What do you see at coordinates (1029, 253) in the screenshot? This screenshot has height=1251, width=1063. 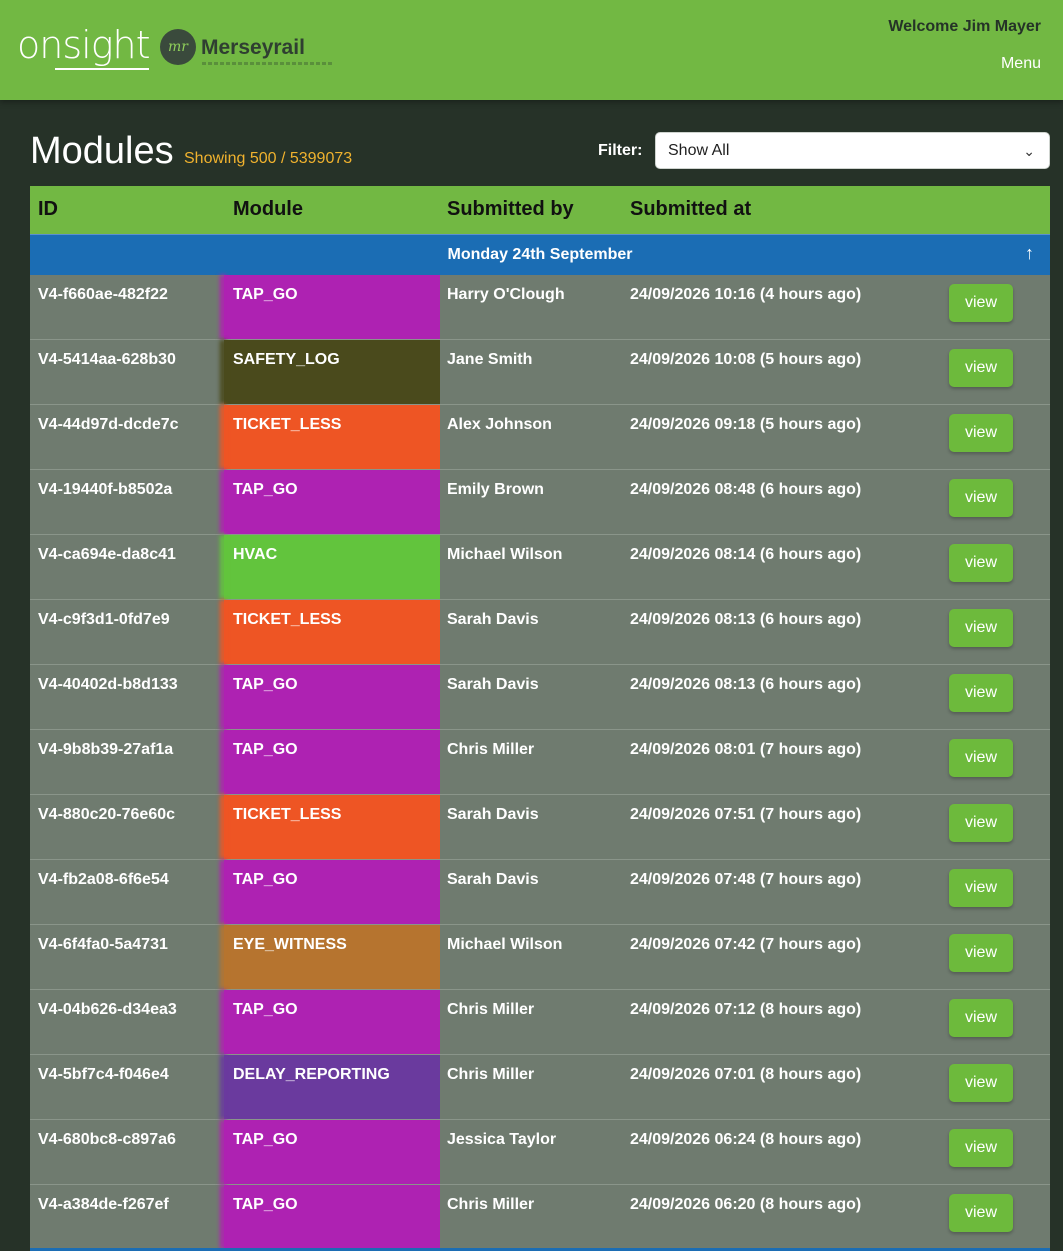 I see `arrow-up-icon: ↑` at bounding box center [1029, 253].